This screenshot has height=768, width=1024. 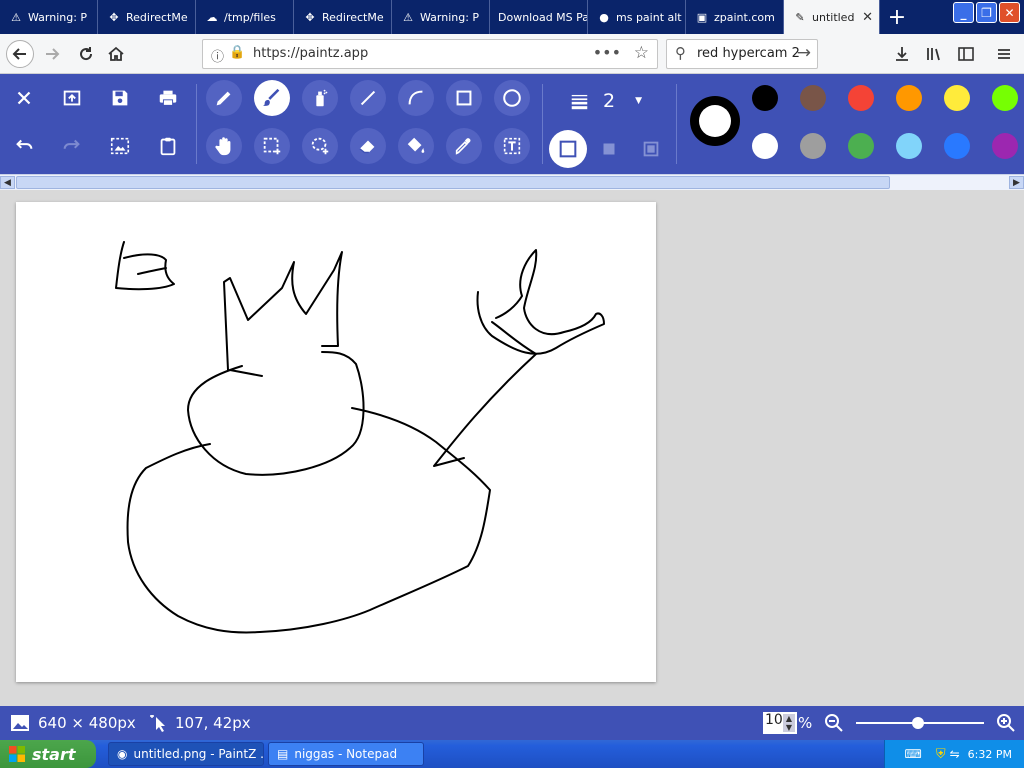 I want to click on image-properties-button, so click(x=120, y=146).